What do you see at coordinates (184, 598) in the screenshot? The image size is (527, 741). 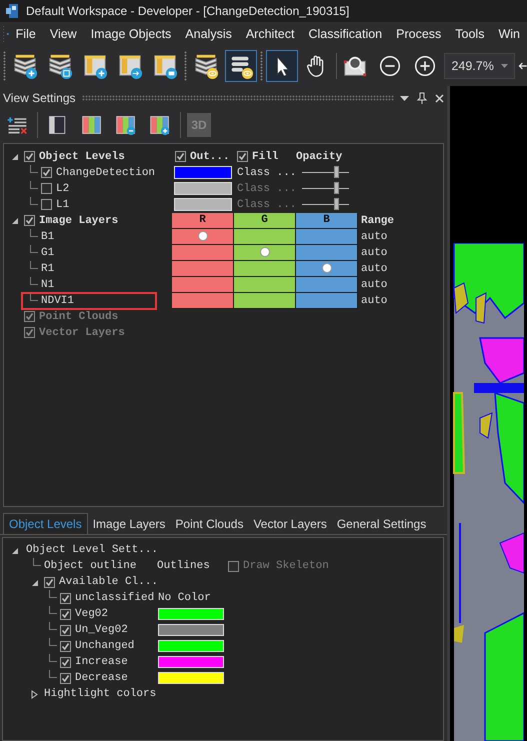 I see `property-value: No Color` at bounding box center [184, 598].